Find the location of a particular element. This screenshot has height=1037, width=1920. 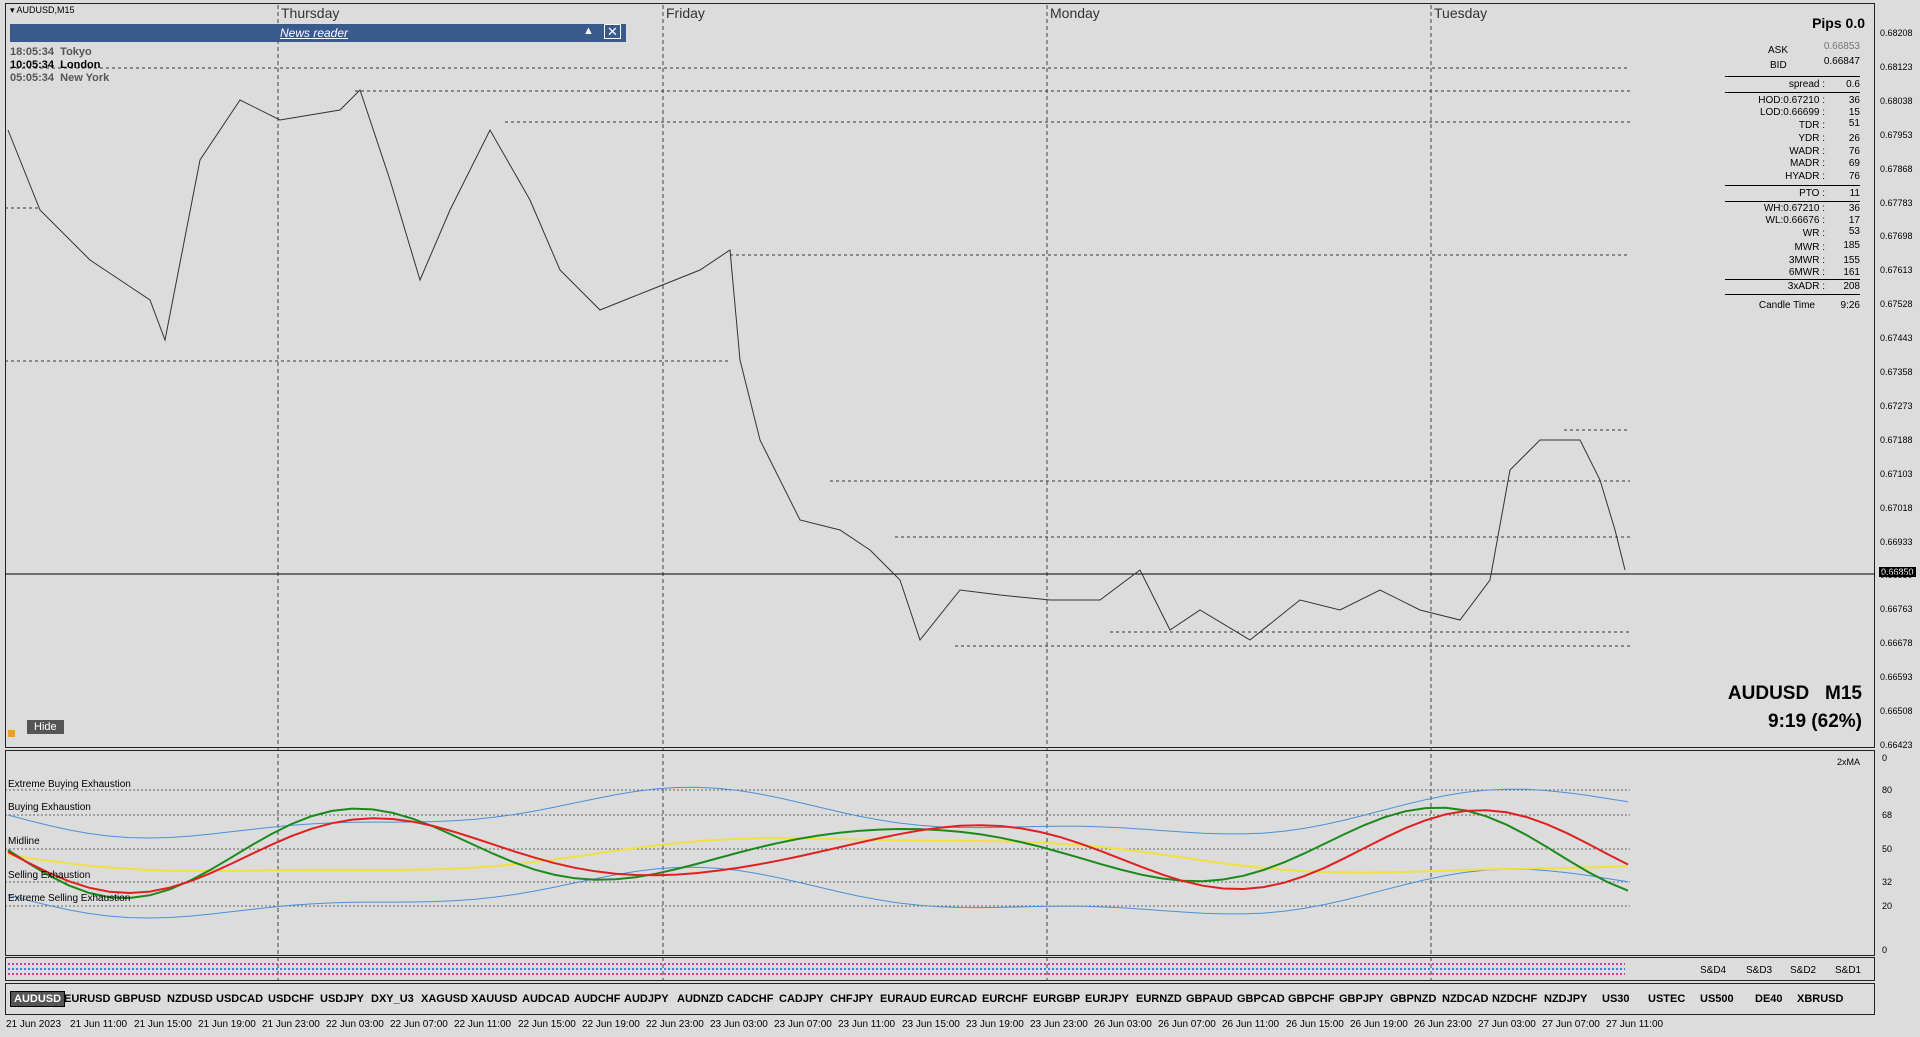

symbol-tab-gbpaud: GBPAUD is located at coordinates (1209, 999).